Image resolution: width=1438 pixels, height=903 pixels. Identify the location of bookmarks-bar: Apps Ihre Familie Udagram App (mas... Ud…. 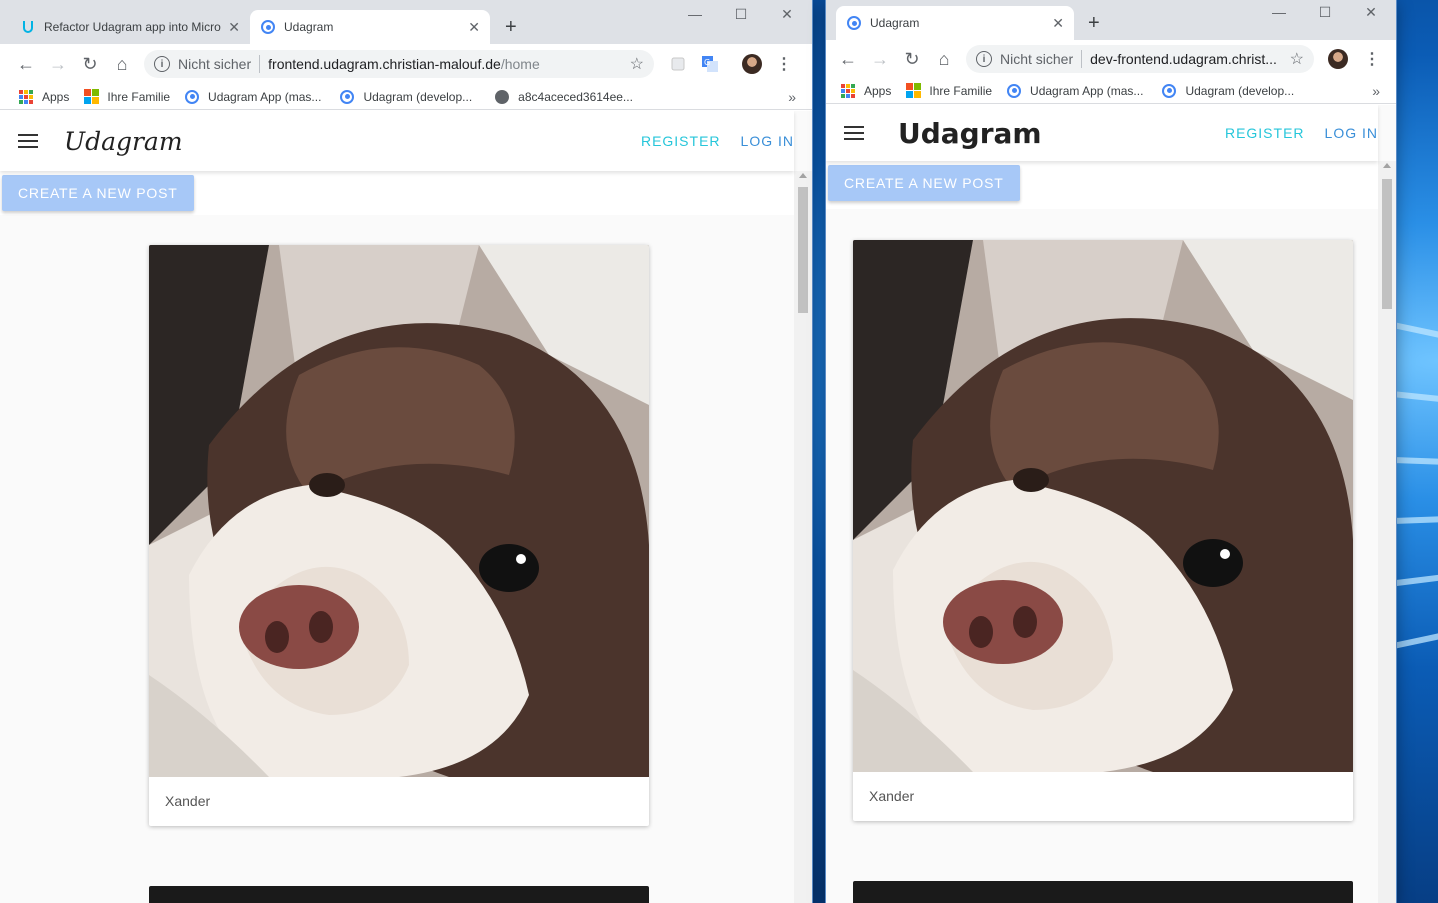
(406, 97).